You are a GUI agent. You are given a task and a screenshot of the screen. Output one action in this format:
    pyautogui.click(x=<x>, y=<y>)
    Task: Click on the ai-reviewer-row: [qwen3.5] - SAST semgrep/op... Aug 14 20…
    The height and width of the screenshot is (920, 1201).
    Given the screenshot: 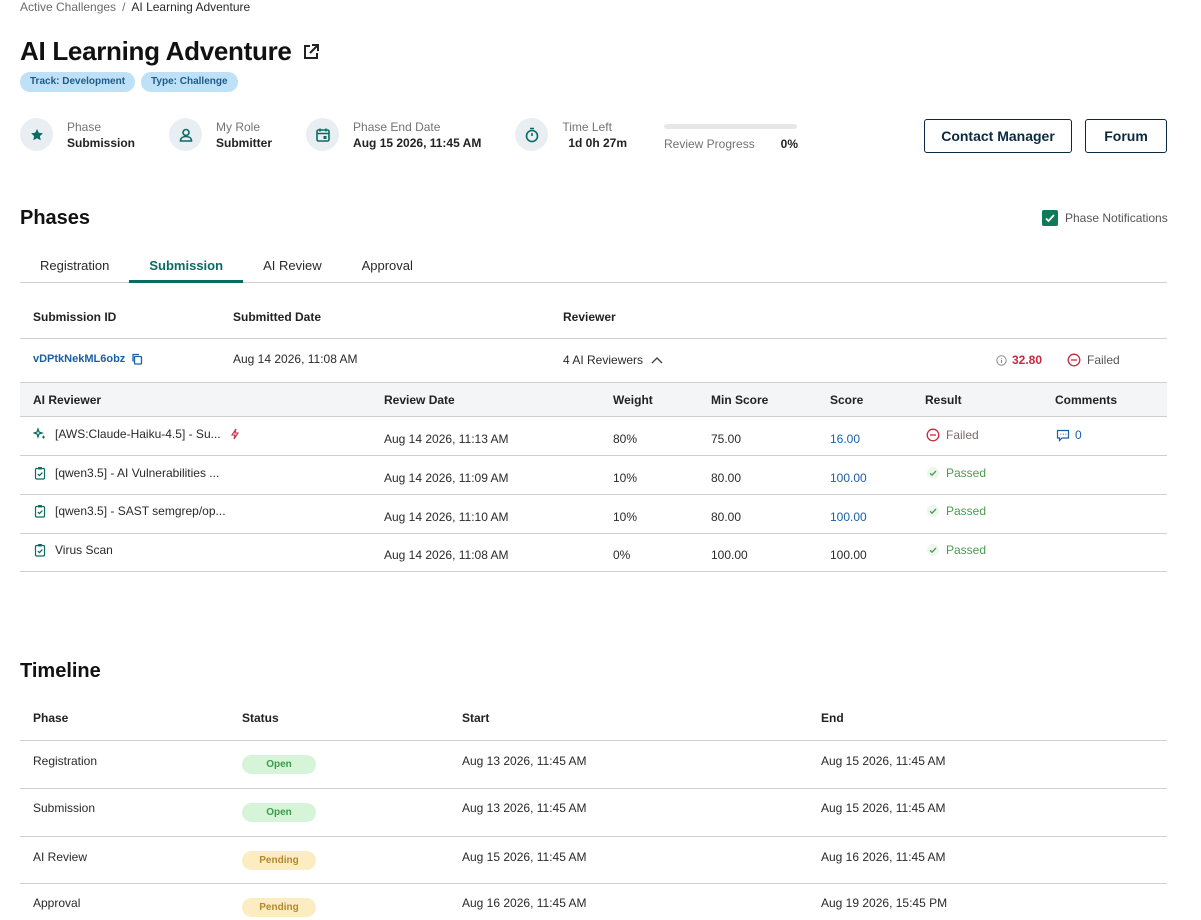 What is the action you would take?
    pyautogui.click(x=593, y=514)
    